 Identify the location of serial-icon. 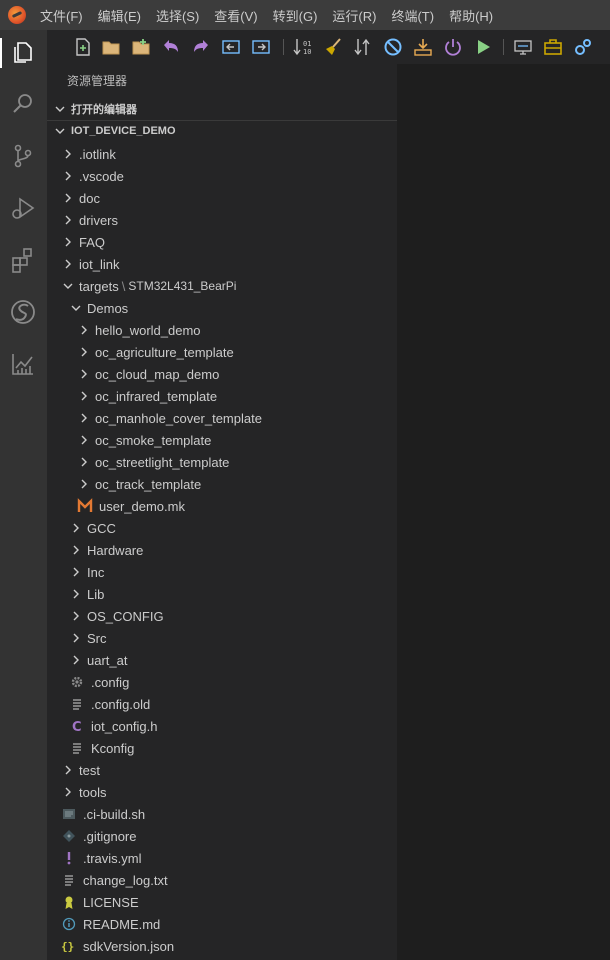
(523, 47).